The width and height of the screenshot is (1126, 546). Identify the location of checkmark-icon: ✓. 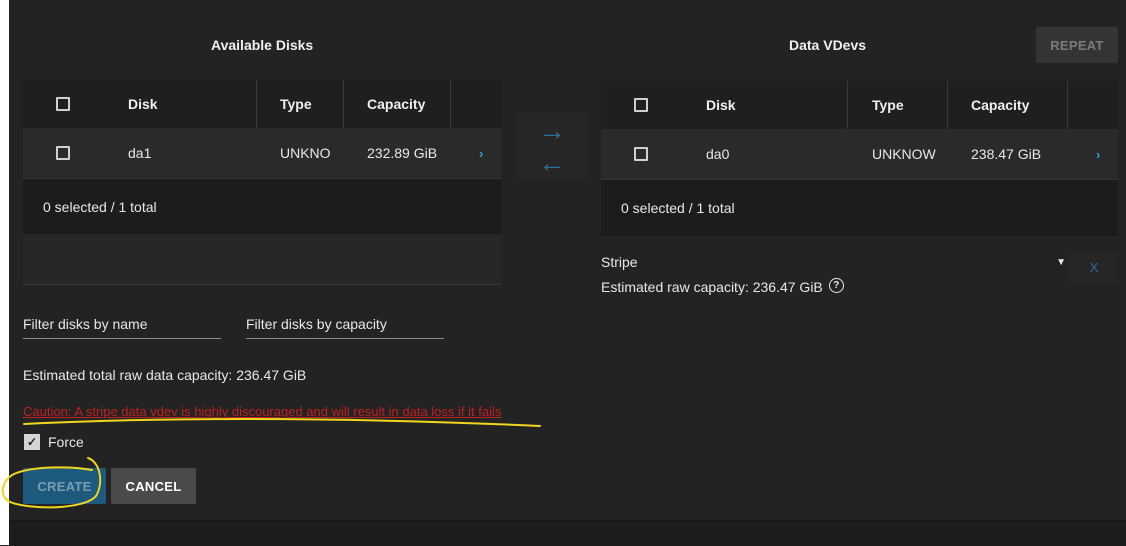
(32, 442).